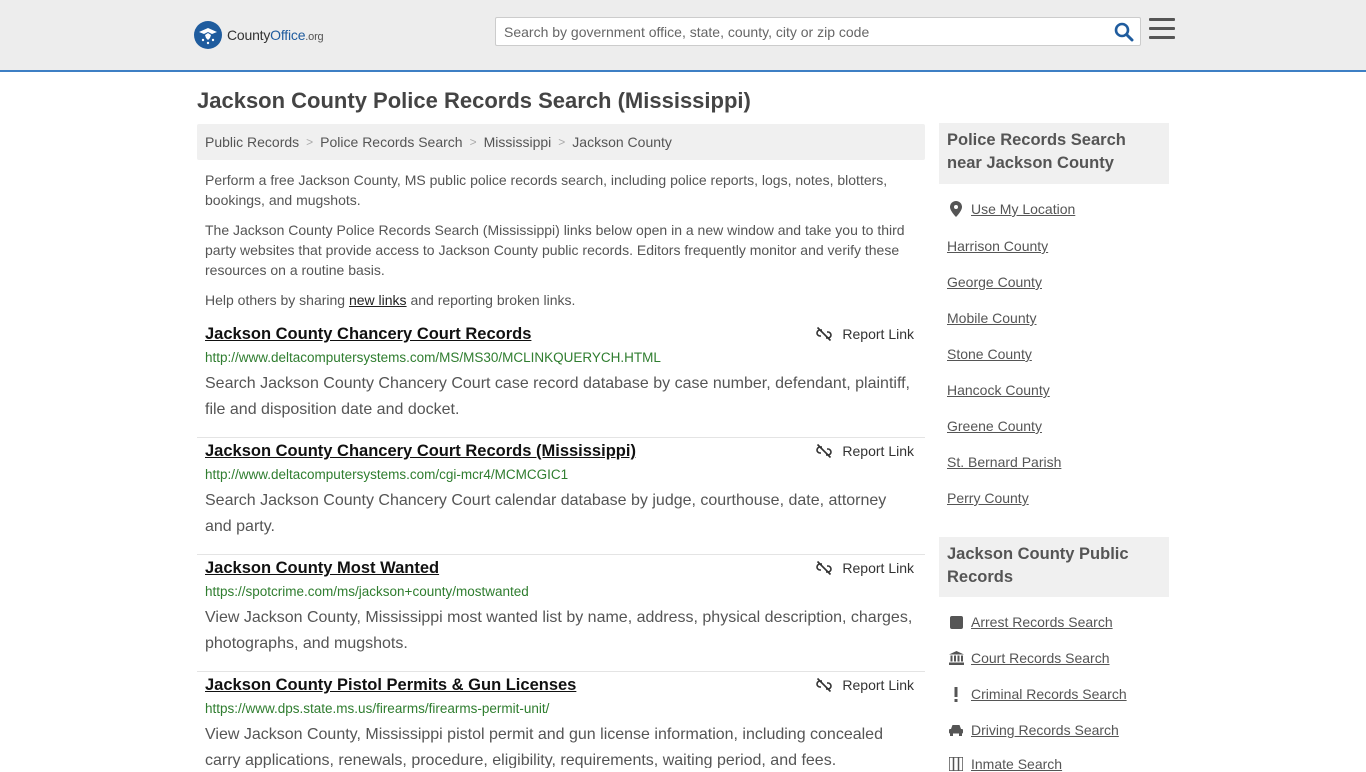 The image size is (1366, 772). I want to click on logo-wordmark: CountyOffice.org, so click(275, 35).